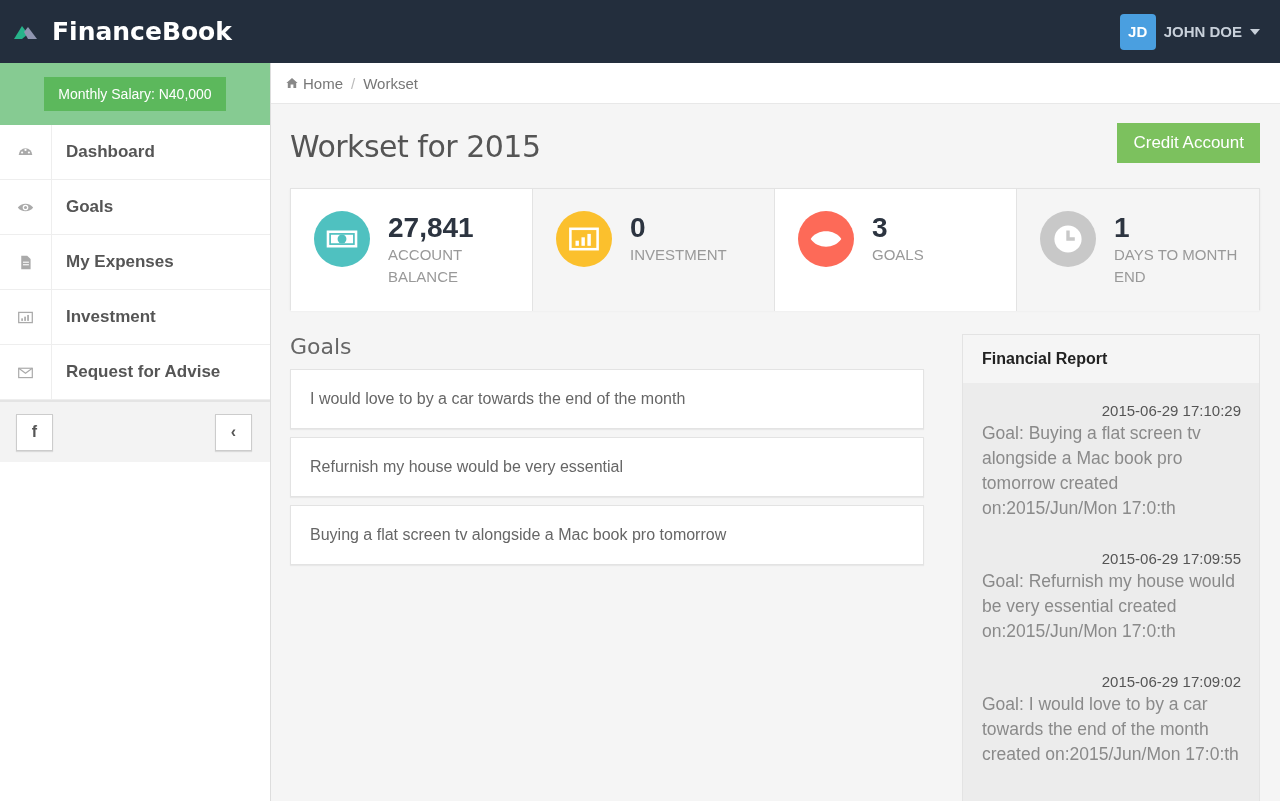 Image resolution: width=1280 pixels, height=801 pixels. Describe the element at coordinates (1171, 411) in the screenshot. I see `report-timestamp: 2015-06-29 17:10:29` at that location.